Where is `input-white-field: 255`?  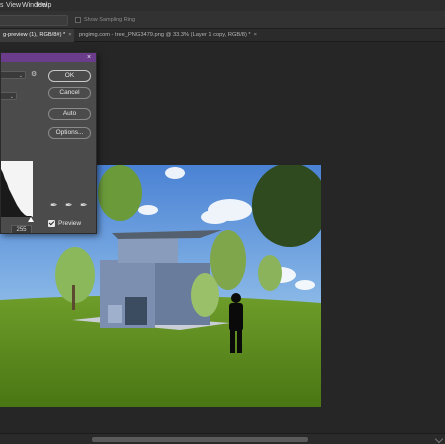
input-white-field: 255 is located at coordinates (21, 229).